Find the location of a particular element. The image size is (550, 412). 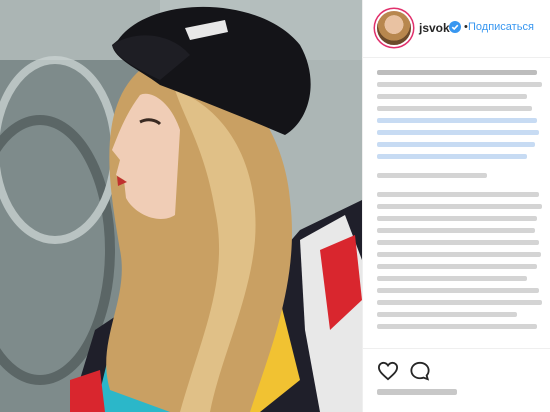

avatar is located at coordinates (394, 28).